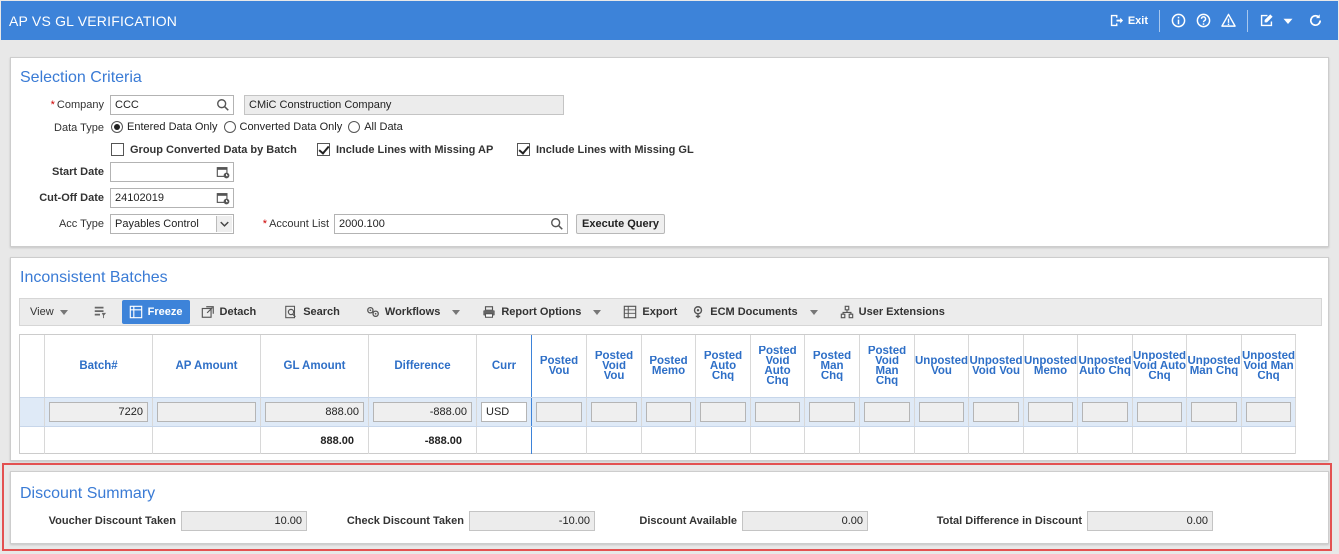 The height and width of the screenshot is (554, 1339). Describe the element at coordinates (51, 312) in the screenshot. I see `view-menu: View` at that location.